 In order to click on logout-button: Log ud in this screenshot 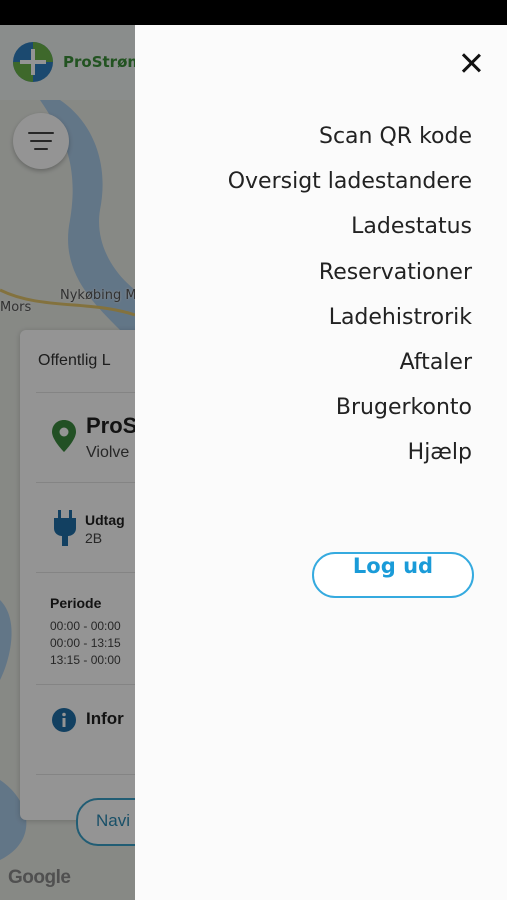, I will do `click(393, 575)`.